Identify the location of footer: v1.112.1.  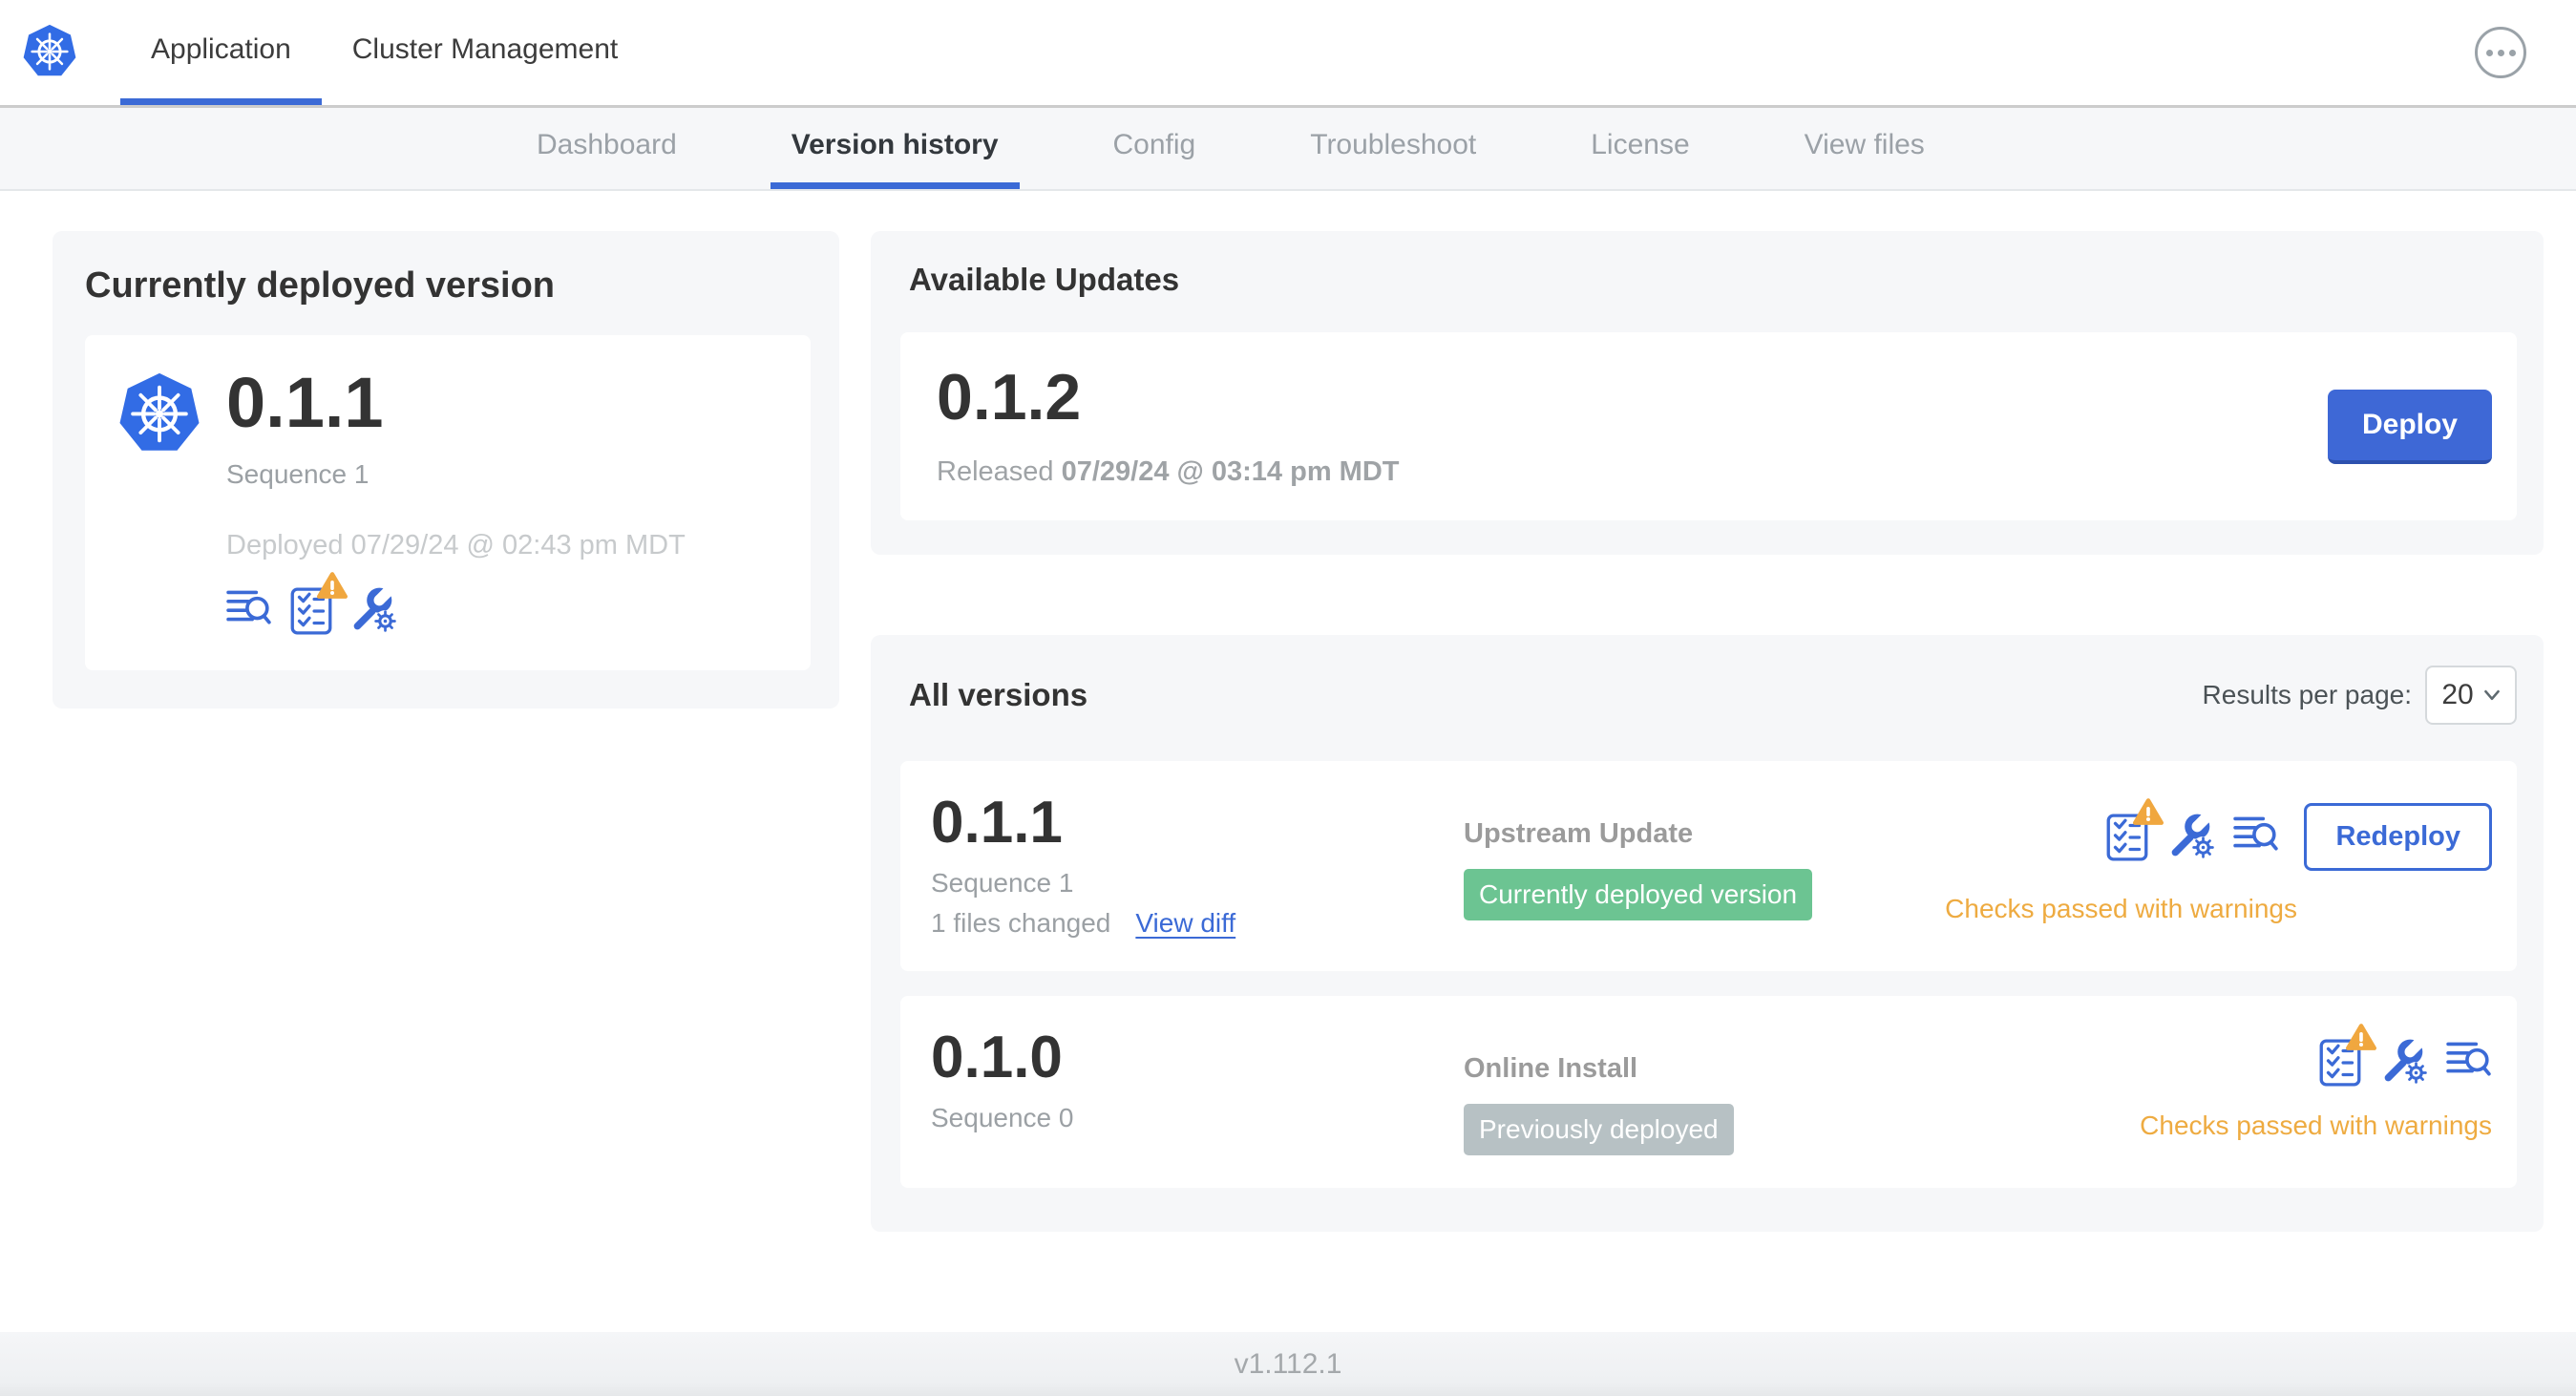
(1288, 1364).